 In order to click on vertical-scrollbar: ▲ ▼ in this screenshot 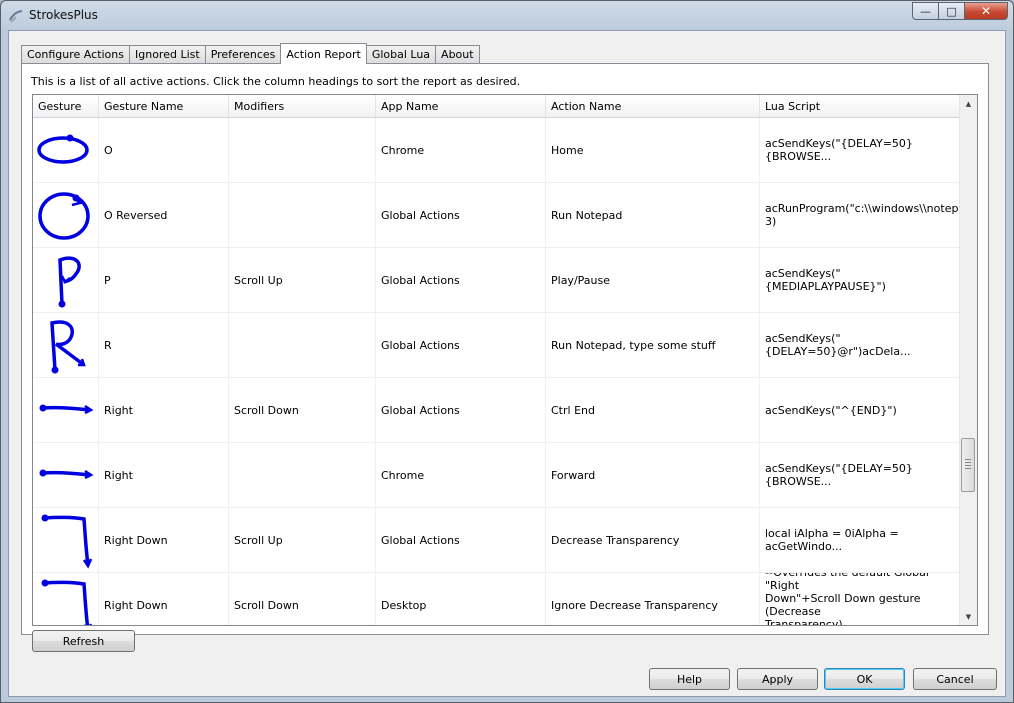, I will do `click(968, 360)`.